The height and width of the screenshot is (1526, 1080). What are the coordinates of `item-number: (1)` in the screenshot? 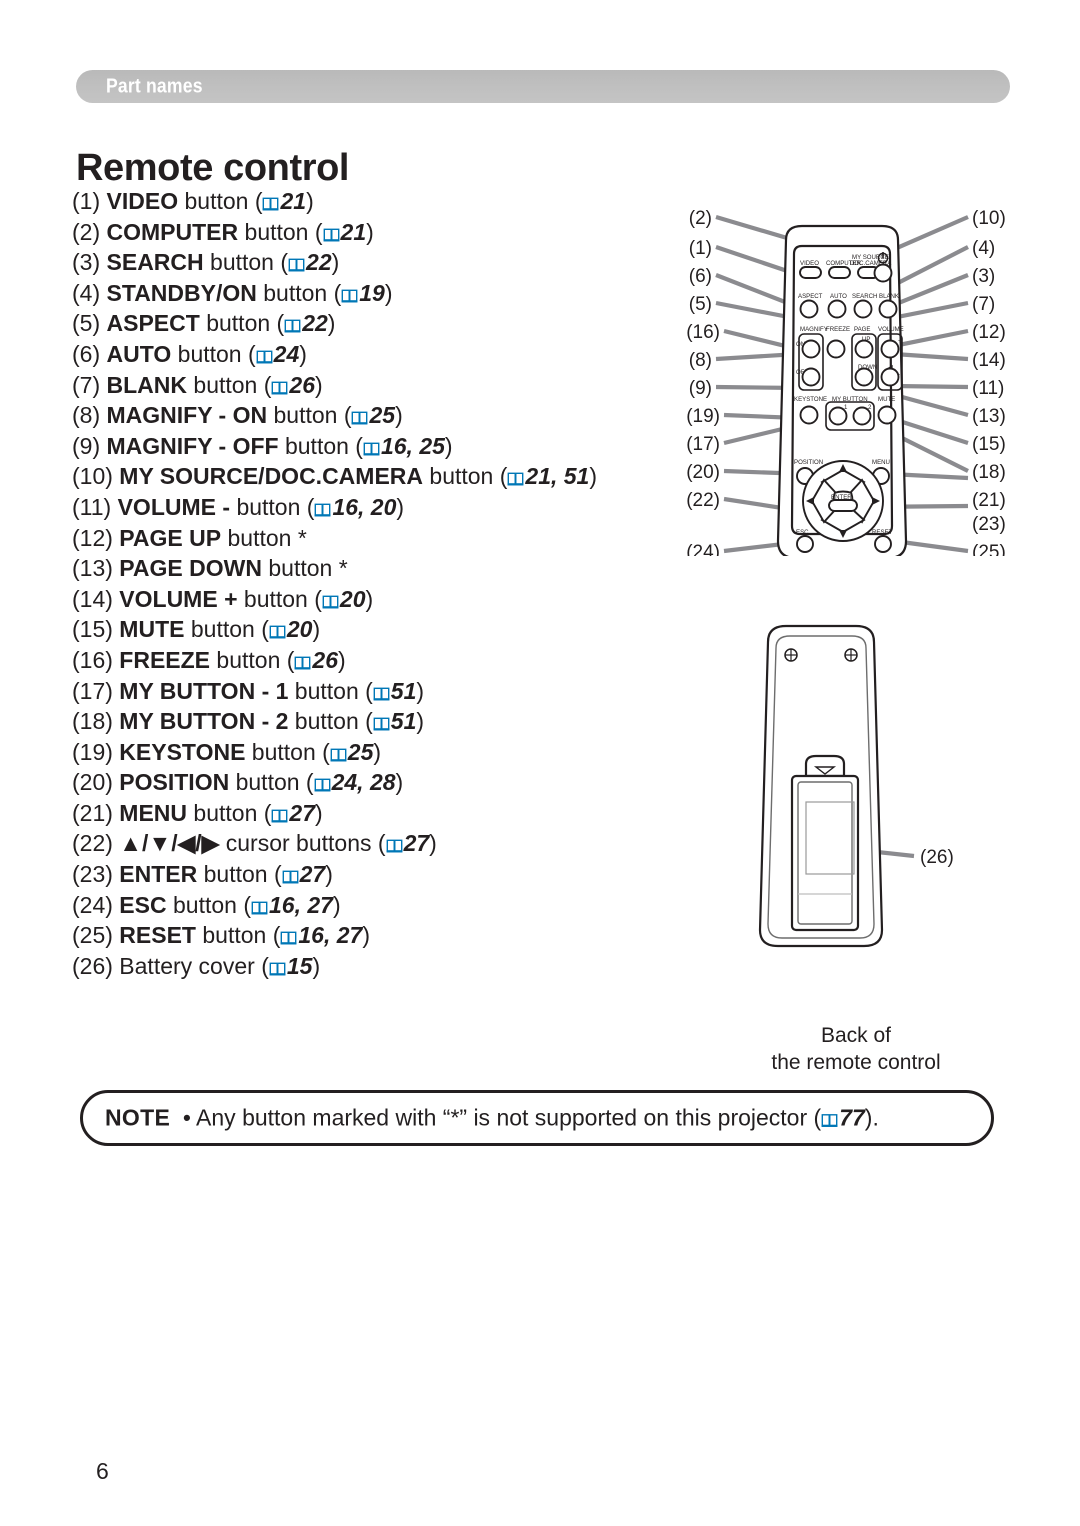 It's located at (86, 201).